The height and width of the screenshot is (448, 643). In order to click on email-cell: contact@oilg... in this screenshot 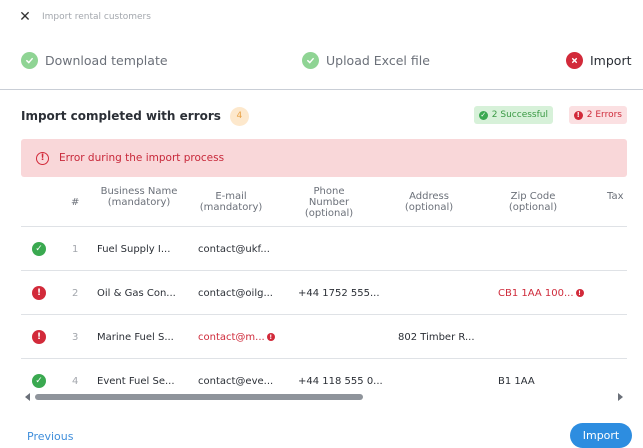, I will do `click(235, 293)`.